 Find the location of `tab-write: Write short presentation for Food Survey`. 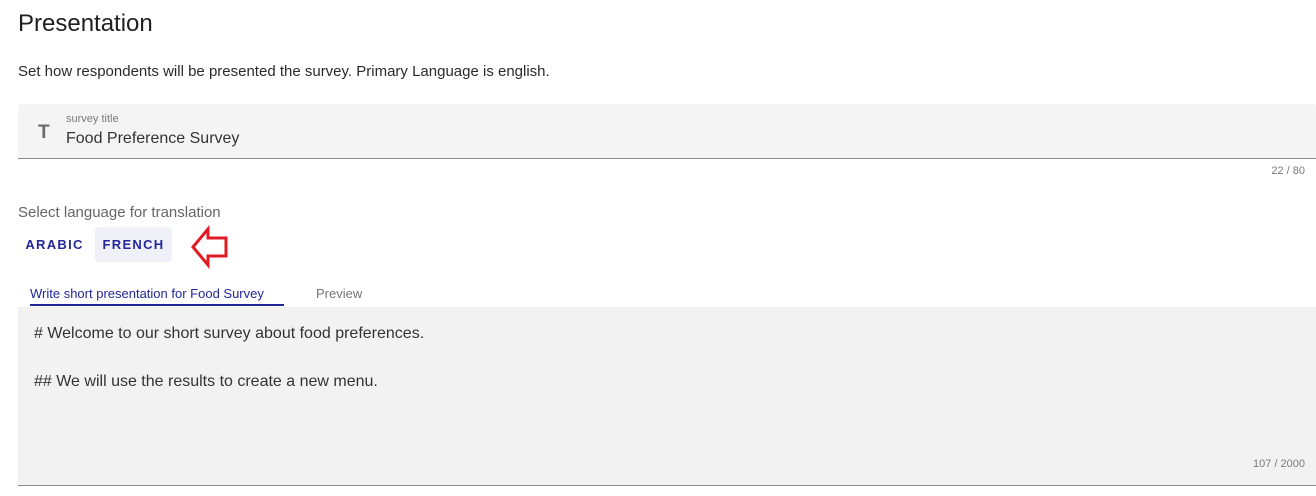

tab-write: Write short presentation for Food Survey is located at coordinates (147, 293).